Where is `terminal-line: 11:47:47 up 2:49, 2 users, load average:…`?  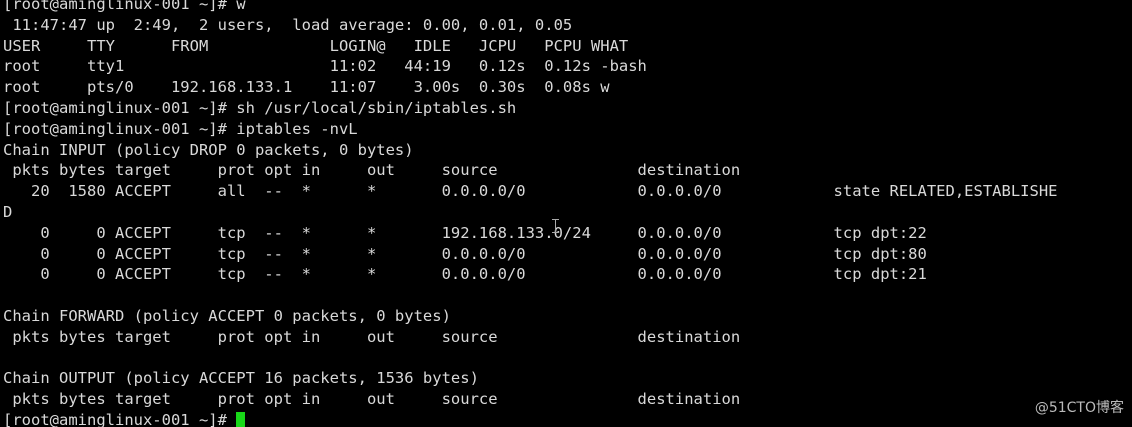
terminal-line: 11:47:47 up 2:49, 2 users, load average:… is located at coordinates (288, 24).